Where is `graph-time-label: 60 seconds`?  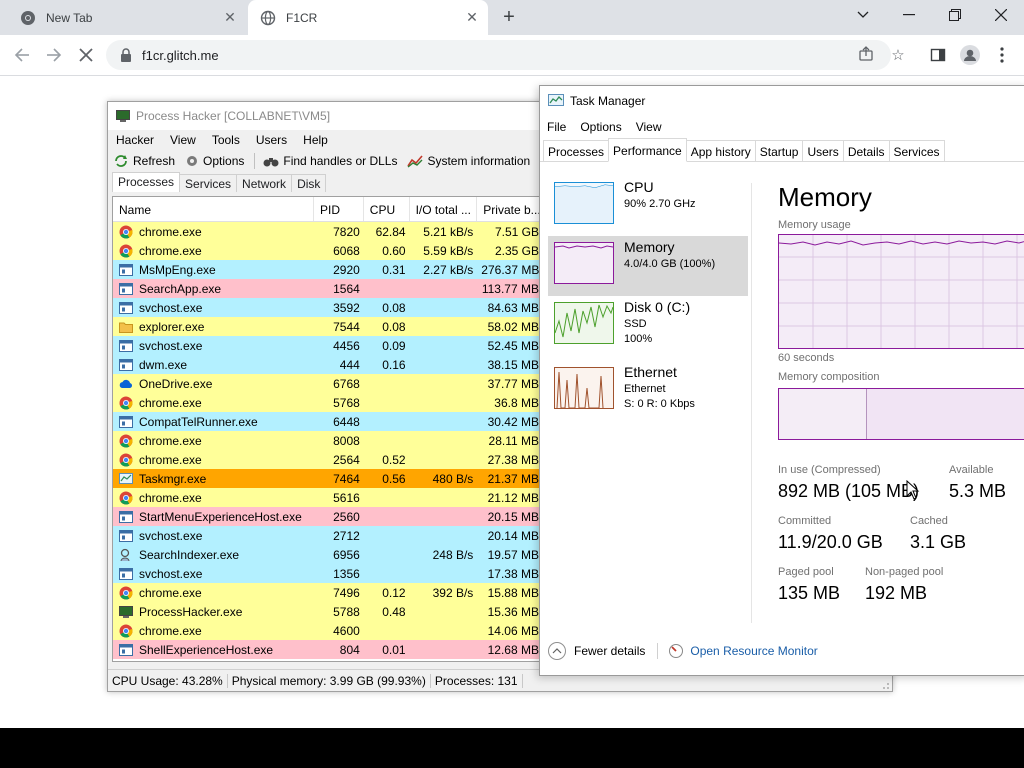 graph-time-label: 60 seconds is located at coordinates (806, 358).